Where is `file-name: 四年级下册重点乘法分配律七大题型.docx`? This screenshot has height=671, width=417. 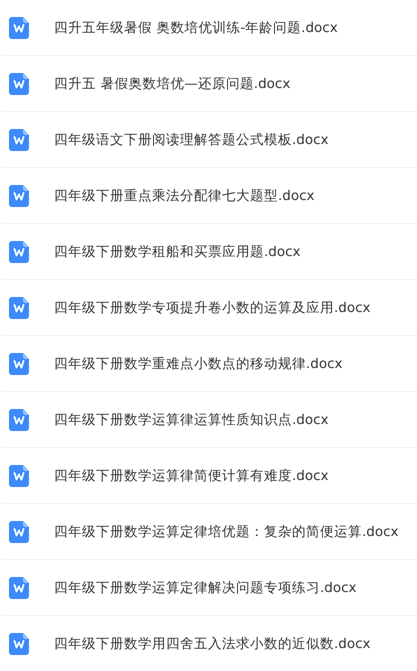 file-name: 四年级下册重点乘法分配律七大题型.docx is located at coordinates (184, 195).